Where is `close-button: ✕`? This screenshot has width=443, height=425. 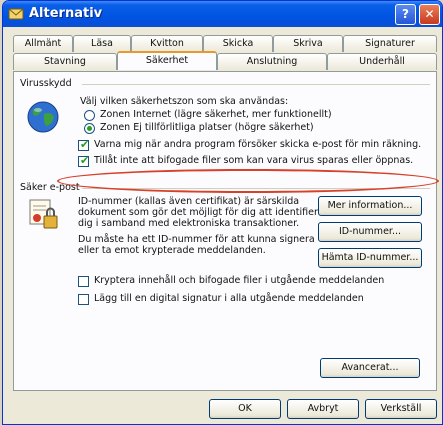 close-button: ✕ is located at coordinates (429, 14).